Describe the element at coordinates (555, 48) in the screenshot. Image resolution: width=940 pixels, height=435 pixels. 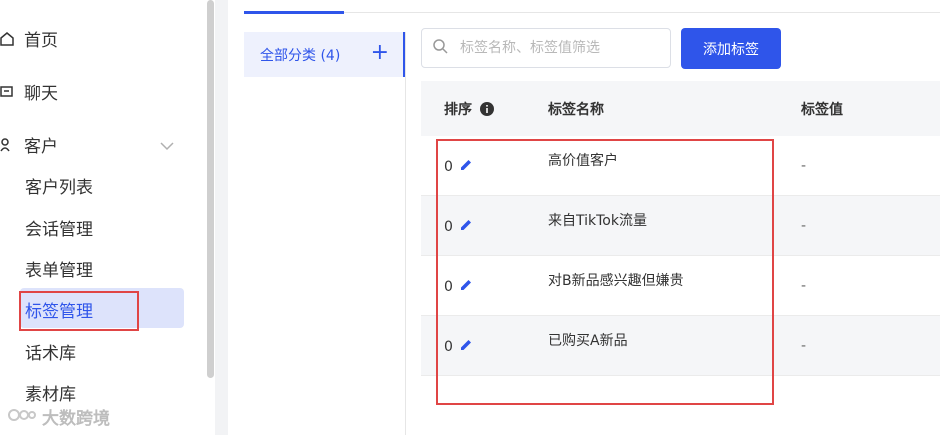
I see `search-input` at that location.